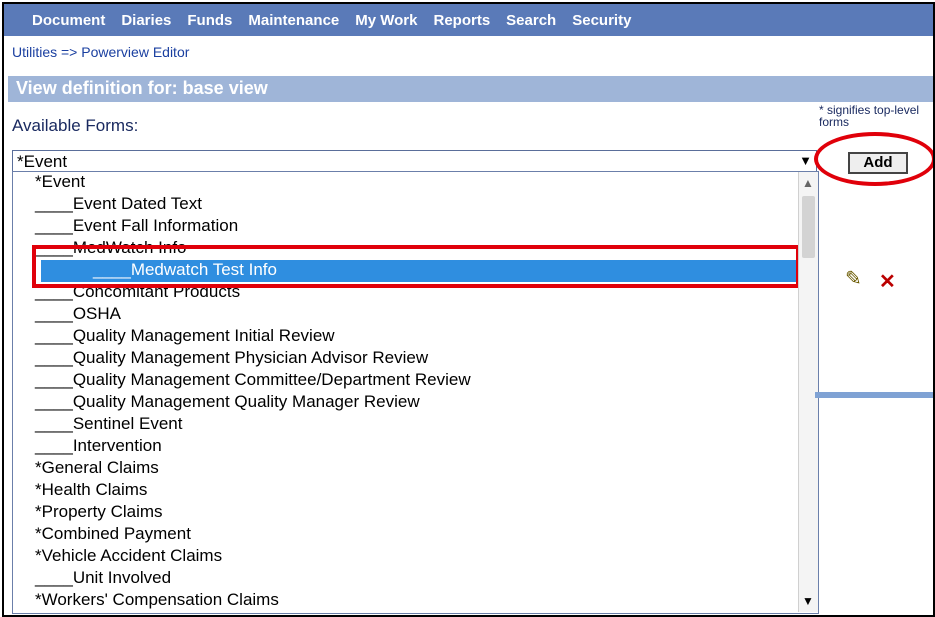 Image resolution: width=935 pixels, height=617 pixels. I want to click on dropdown-option: *Property Claims, so click(99, 513).